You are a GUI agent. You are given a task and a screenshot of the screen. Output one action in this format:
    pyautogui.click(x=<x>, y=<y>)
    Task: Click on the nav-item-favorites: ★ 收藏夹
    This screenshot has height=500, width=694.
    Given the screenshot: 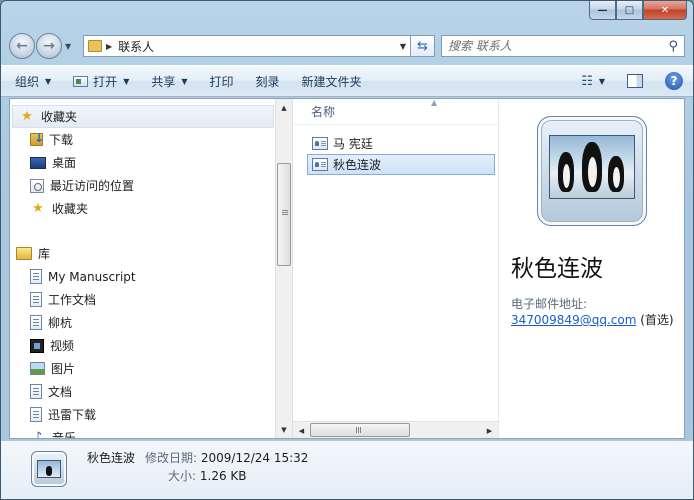 What is the action you would take?
    pyautogui.click(x=143, y=208)
    